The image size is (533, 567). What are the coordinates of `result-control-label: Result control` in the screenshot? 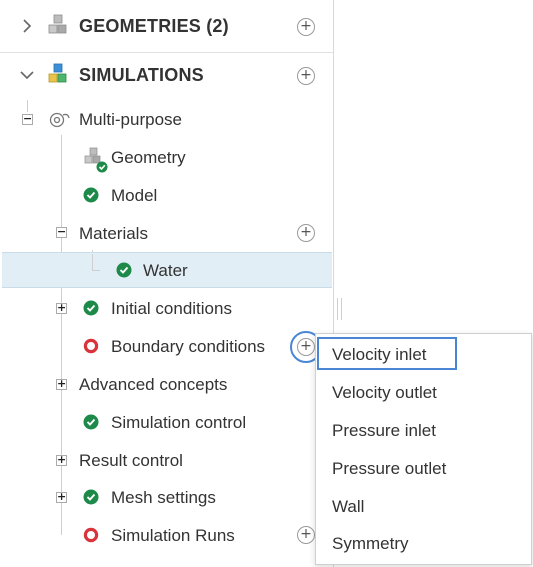 It's located at (131, 460).